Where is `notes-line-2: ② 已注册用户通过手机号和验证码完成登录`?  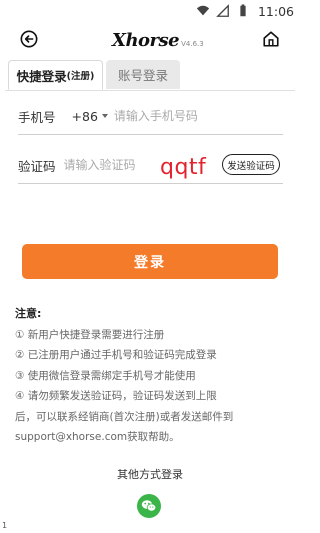 notes-line-2: ② 已注册用户通过手机号和验证码完成登录 is located at coordinates (116, 355).